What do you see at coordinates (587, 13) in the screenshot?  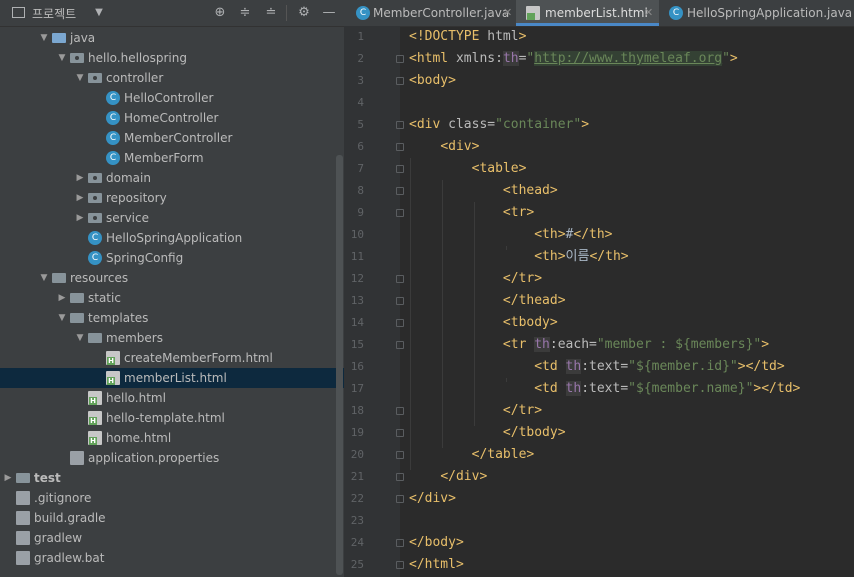 I see `tab-memberlist: memberList.html ✕` at bounding box center [587, 13].